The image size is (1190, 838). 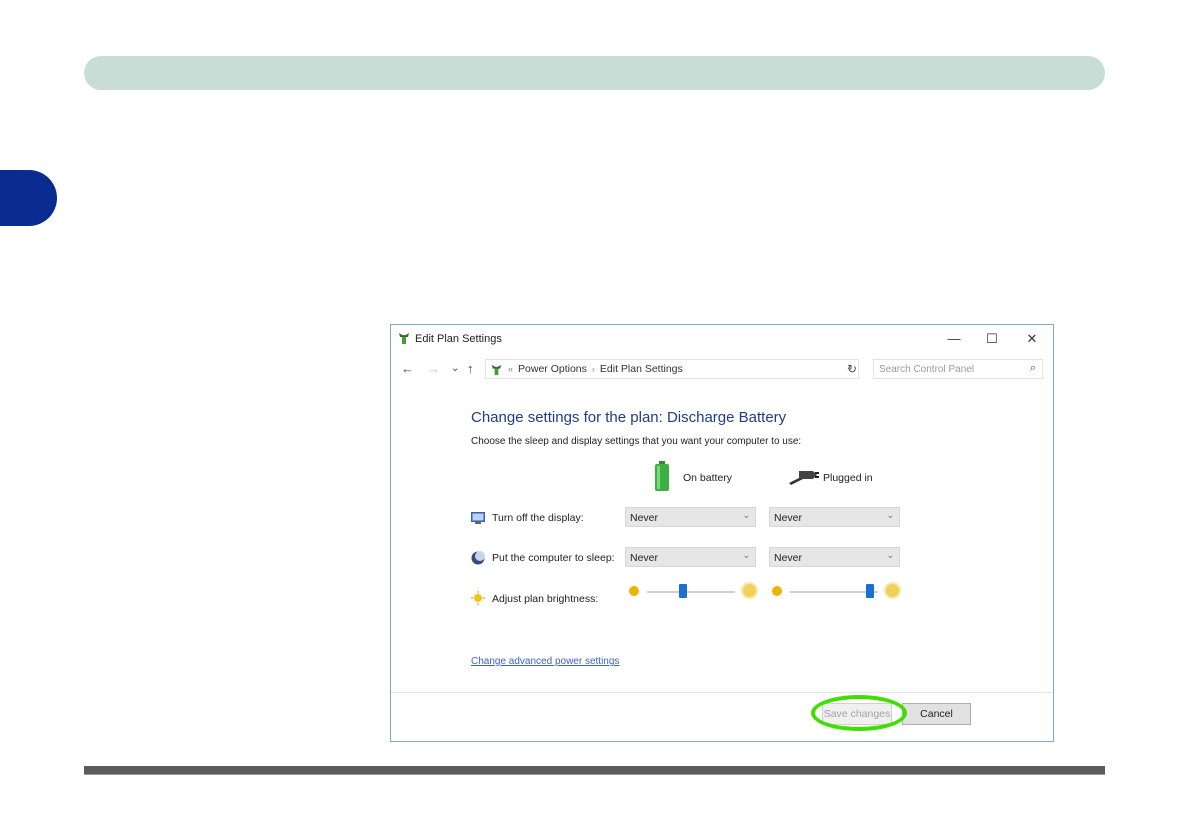 What do you see at coordinates (478, 558) in the screenshot?
I see `sleep-moon-icon` at bounding box center [478, 558].